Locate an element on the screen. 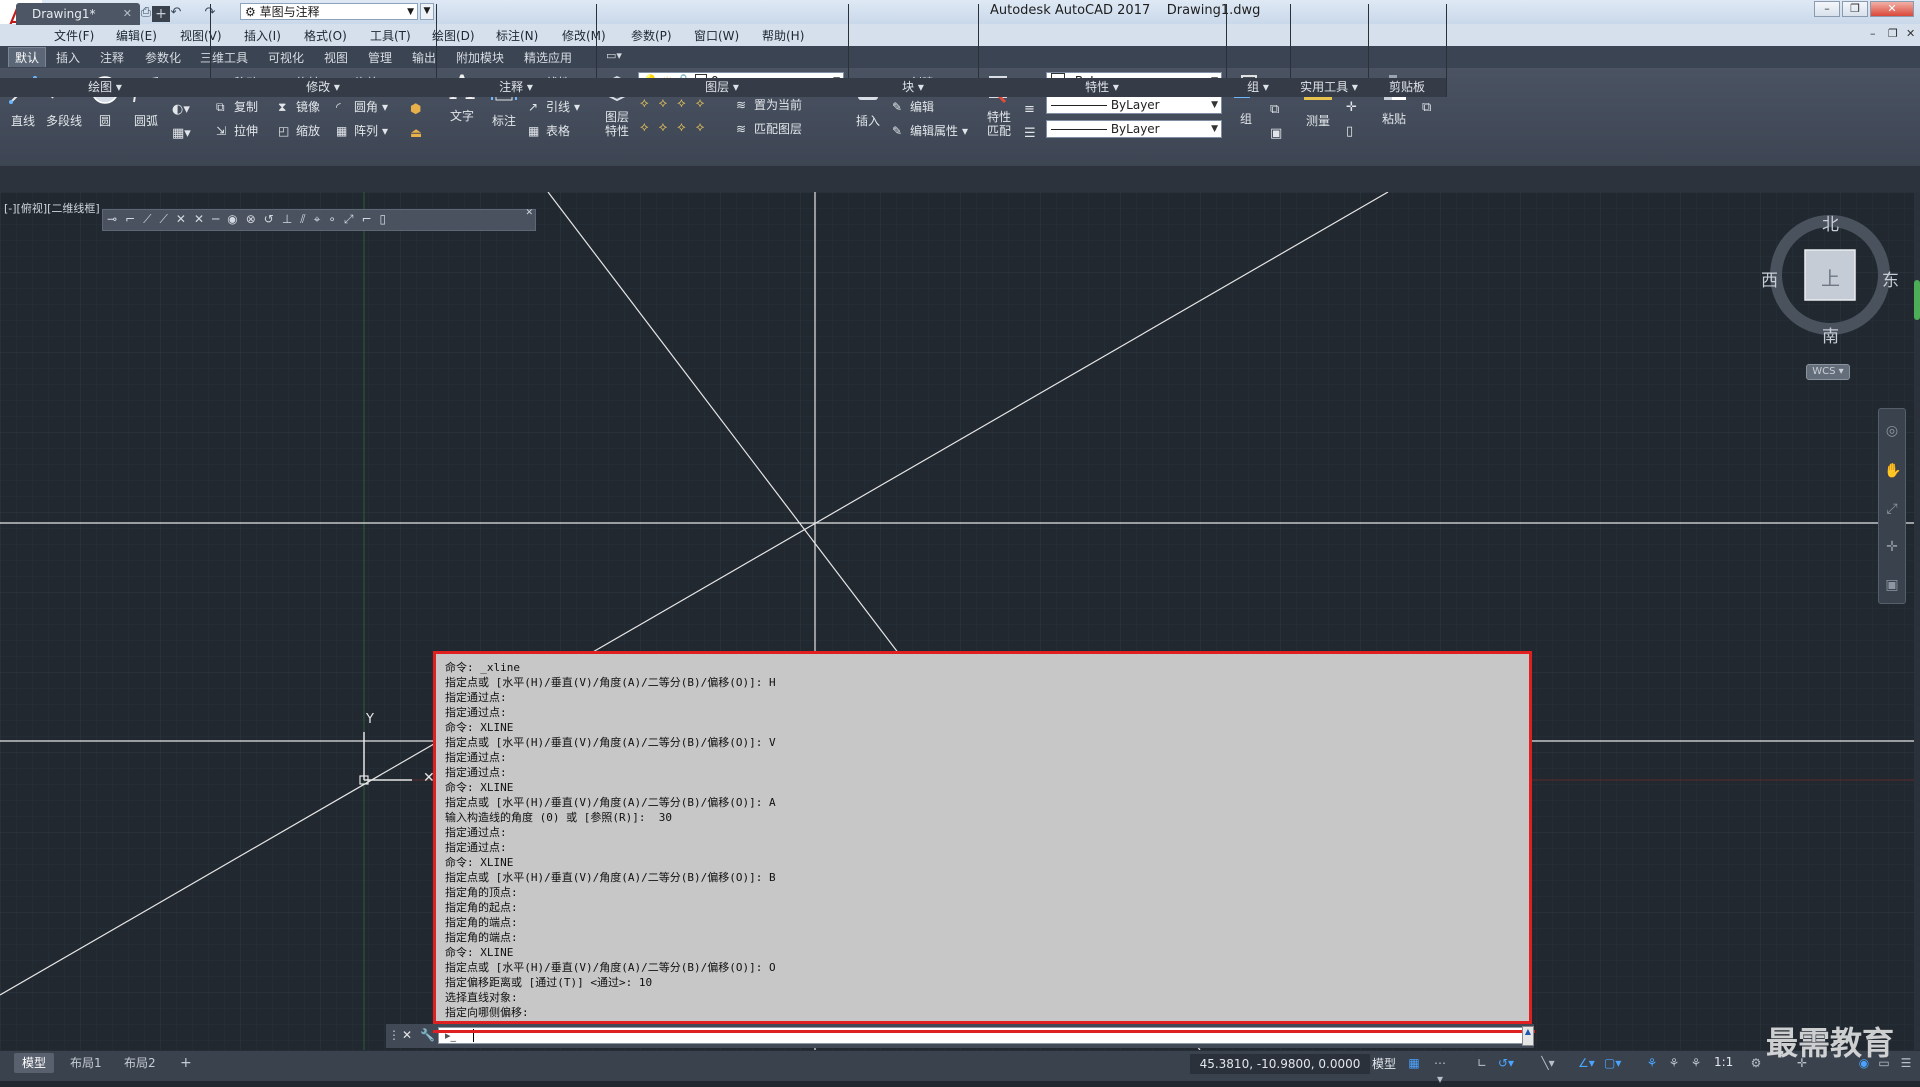  copy-button: ⧉ 复制 is located at coordinates (237, 106).